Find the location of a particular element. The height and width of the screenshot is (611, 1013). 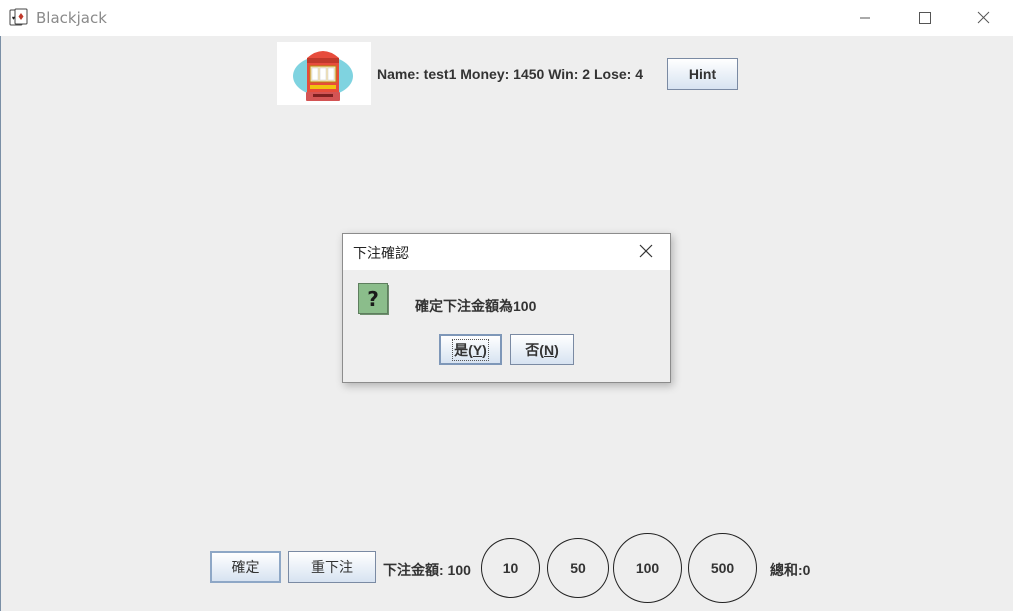

close-window-button is located at coordinates (983, 18).